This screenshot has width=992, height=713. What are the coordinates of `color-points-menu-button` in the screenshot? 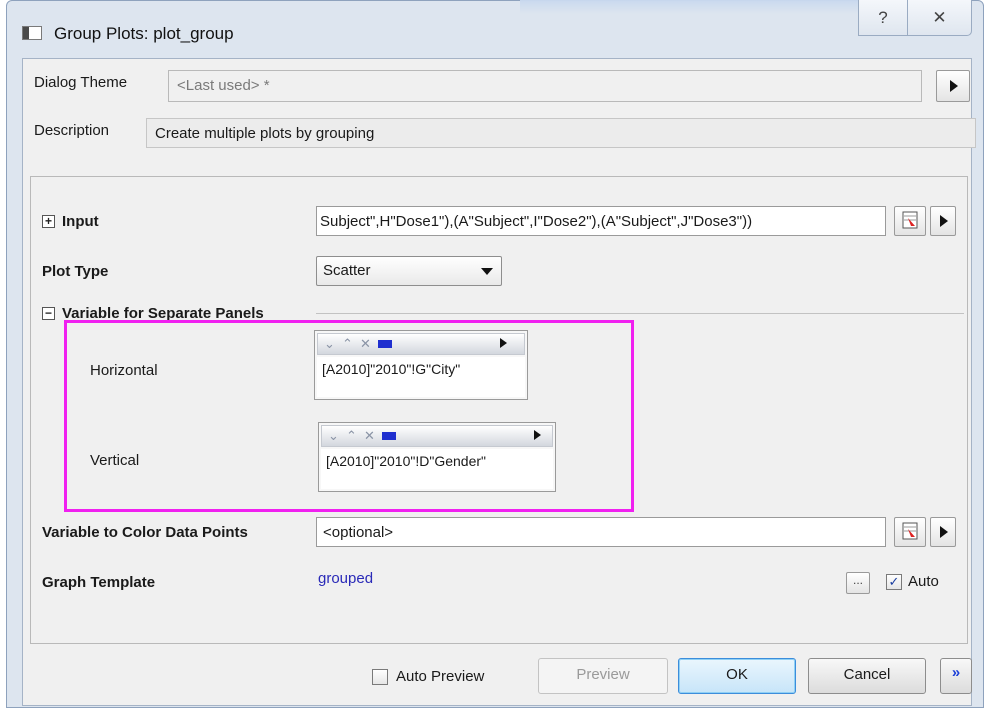 It's located at (943, 532).